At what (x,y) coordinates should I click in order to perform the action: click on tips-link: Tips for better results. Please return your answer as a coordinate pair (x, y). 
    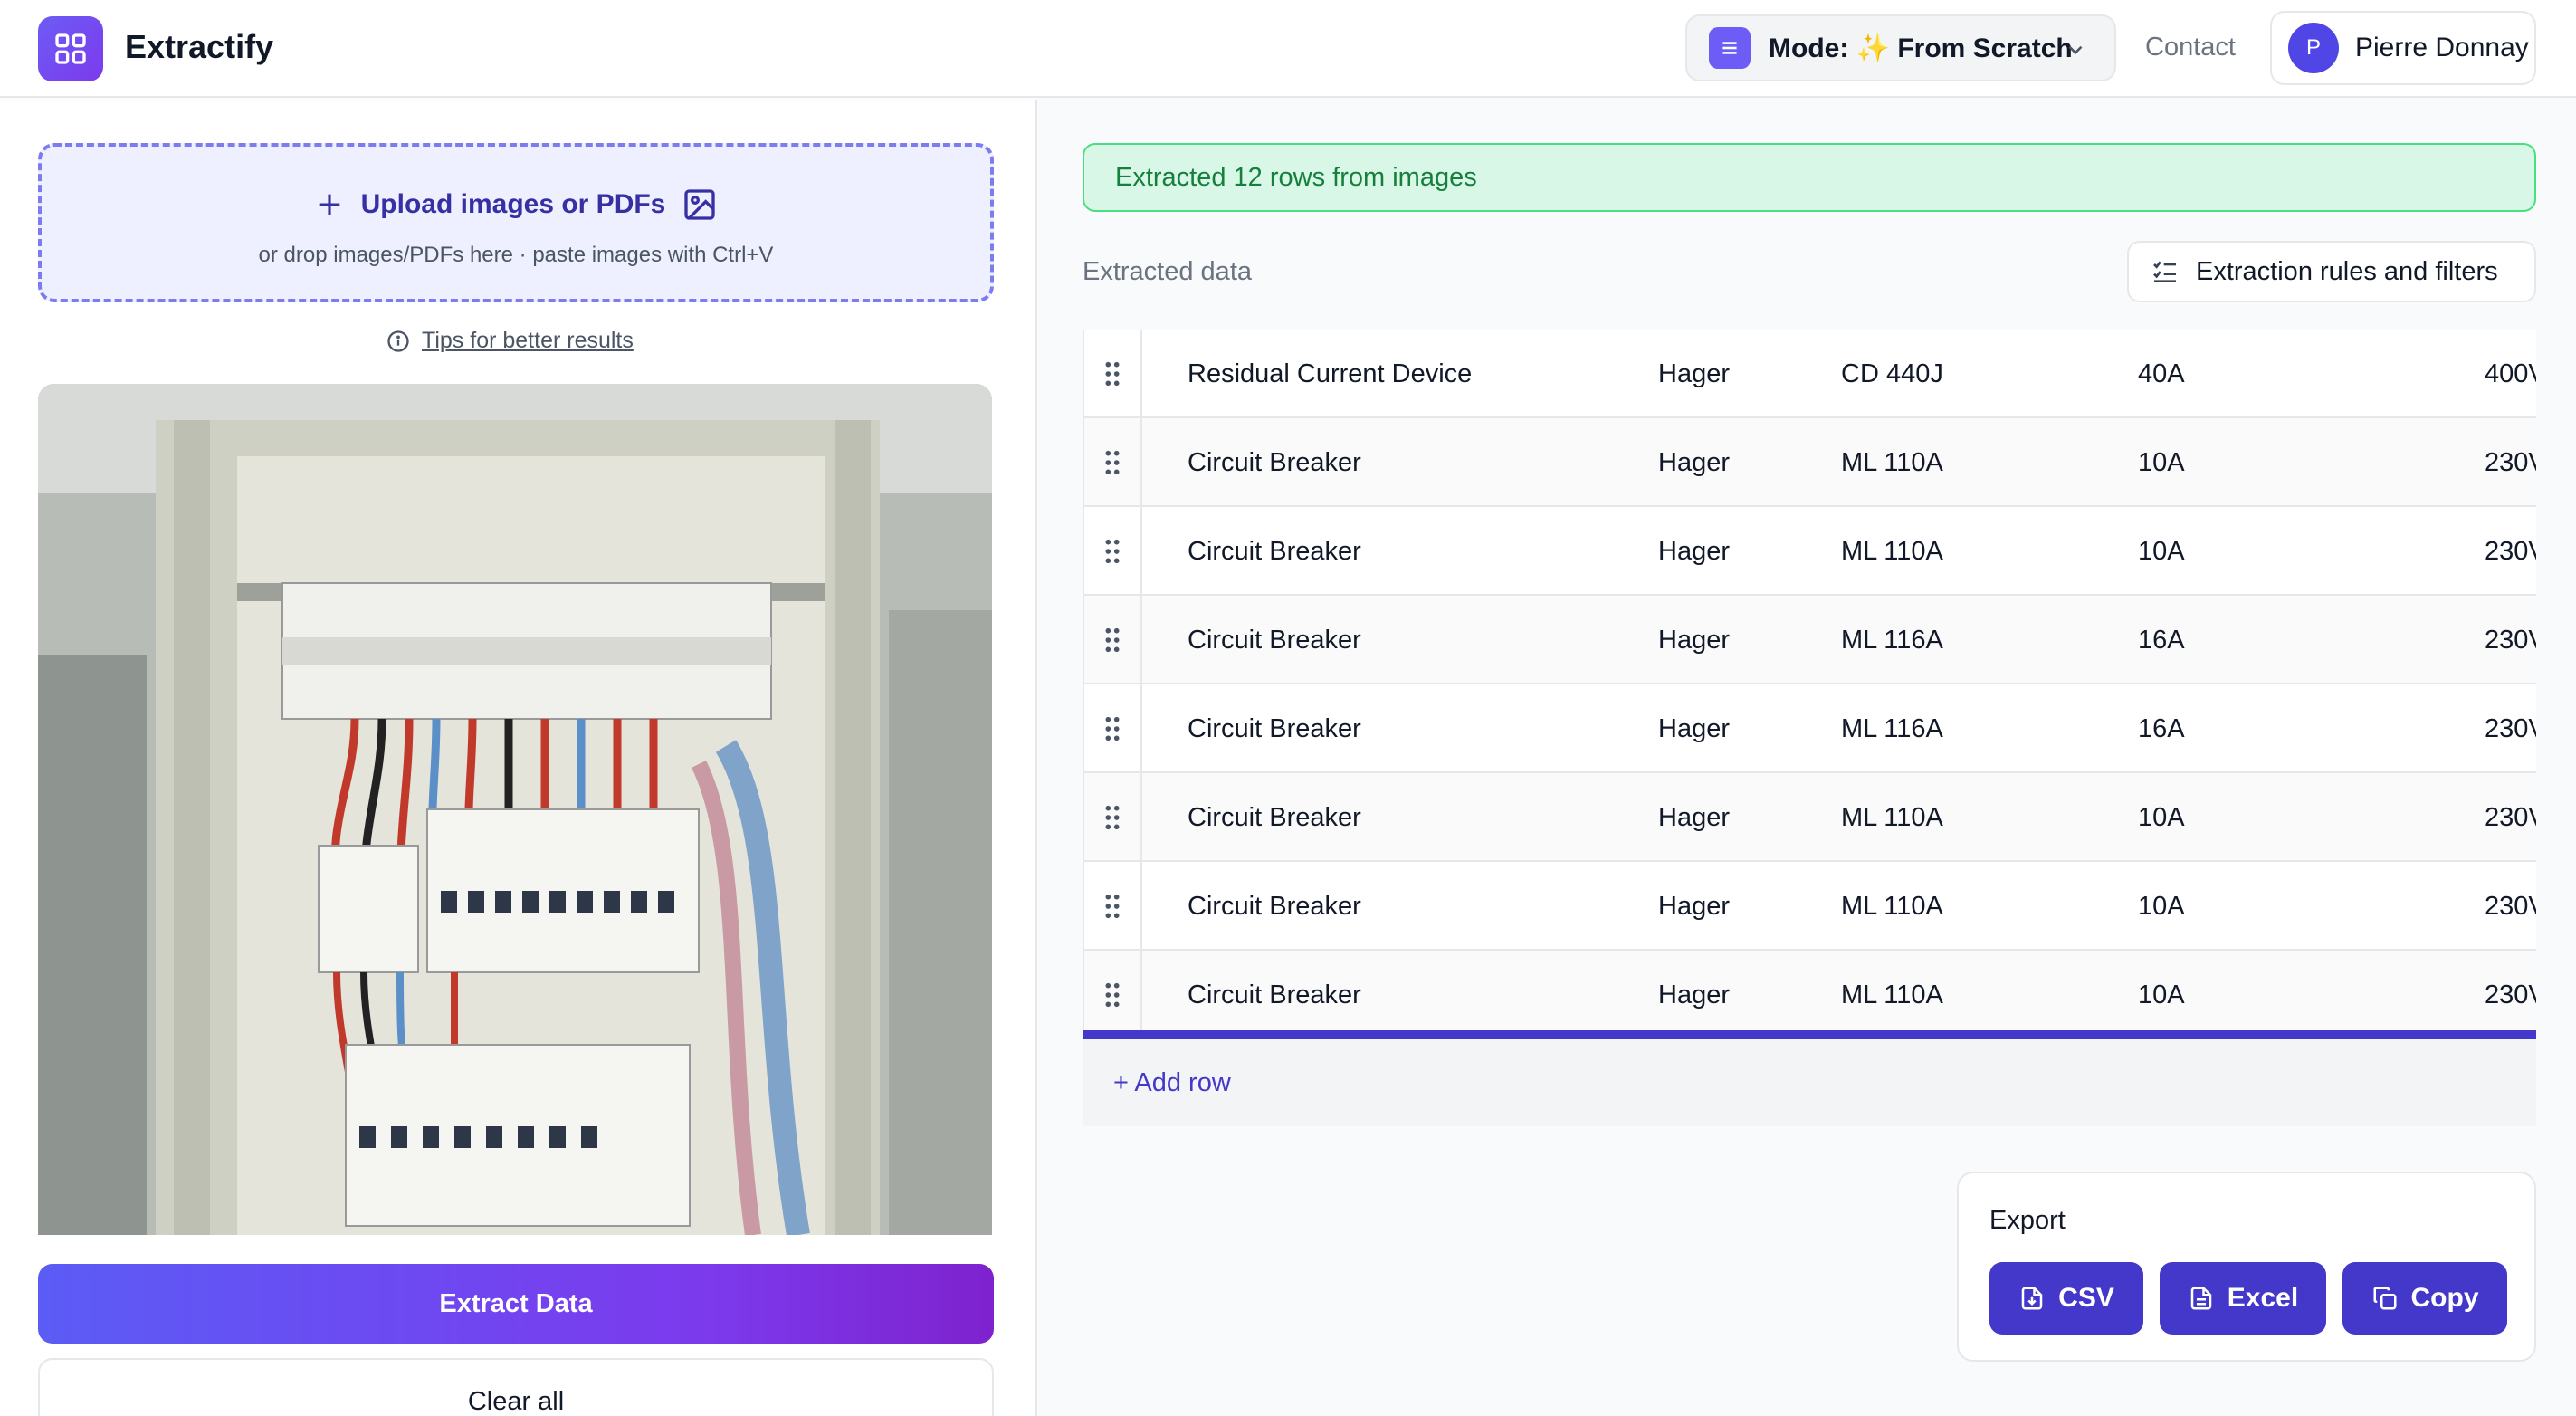
    Looking at the image, I should click on (528, 341).